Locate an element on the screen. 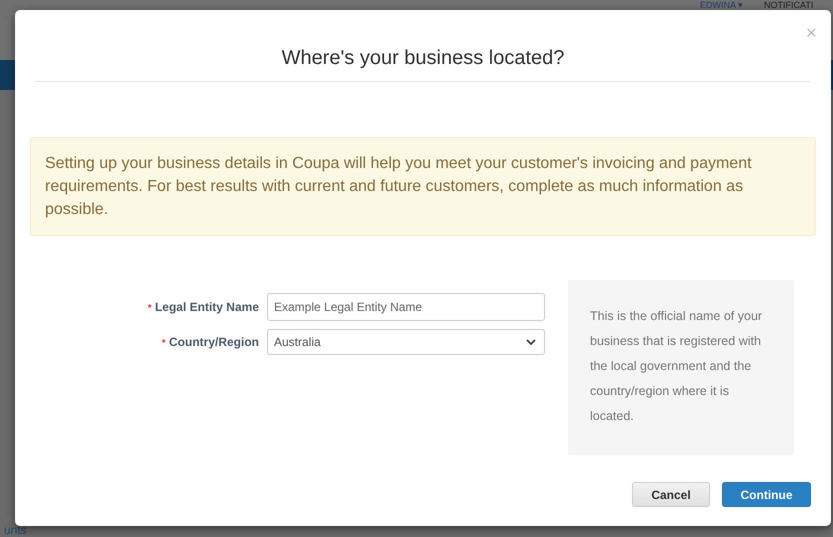  help-text: This is the official name of your business that is registered with the local government and the country/region where it is located. is located at coordinates (681, 367).